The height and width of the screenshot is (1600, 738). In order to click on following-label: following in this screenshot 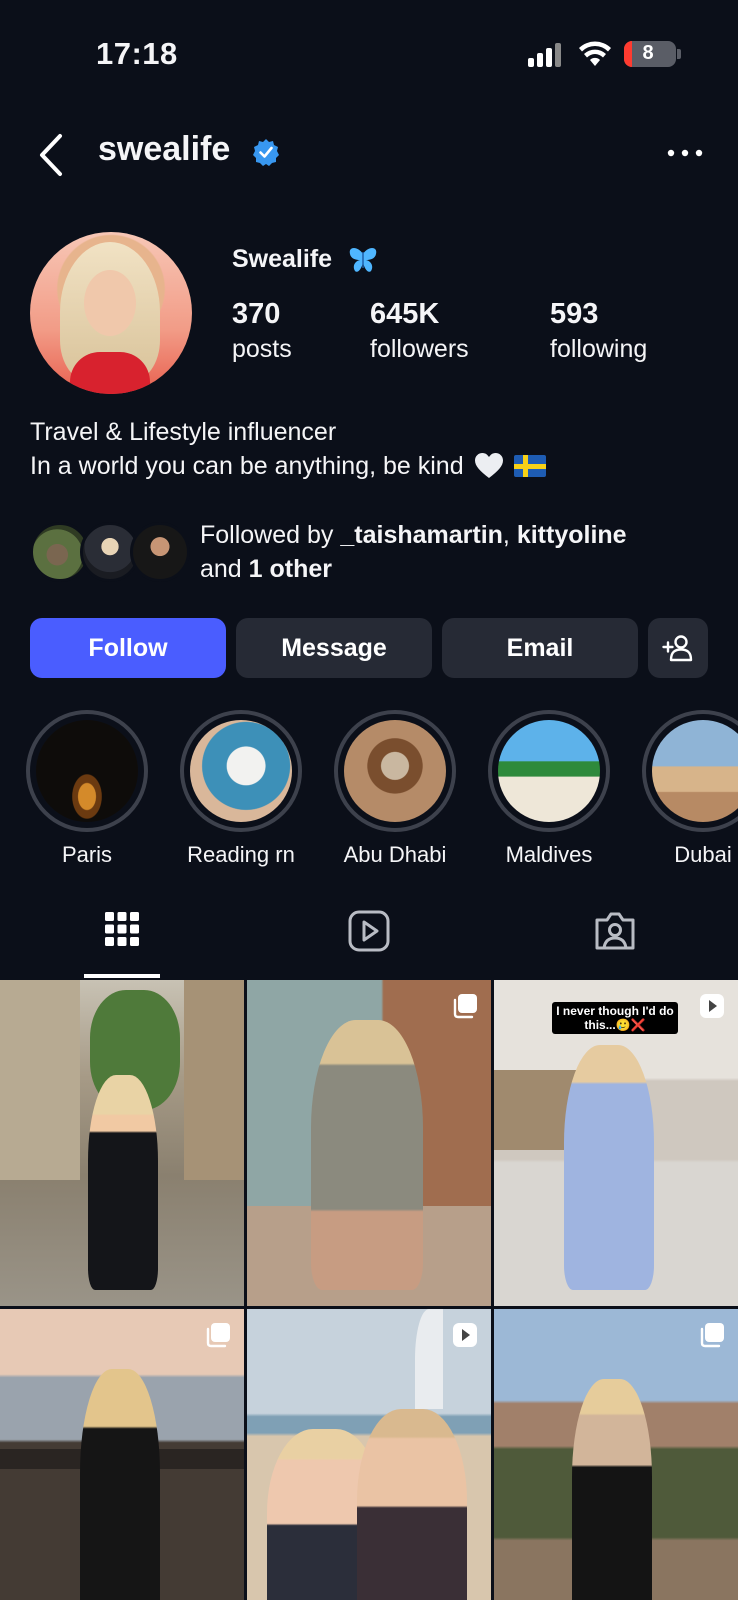, I will do `click(599, 349)`.